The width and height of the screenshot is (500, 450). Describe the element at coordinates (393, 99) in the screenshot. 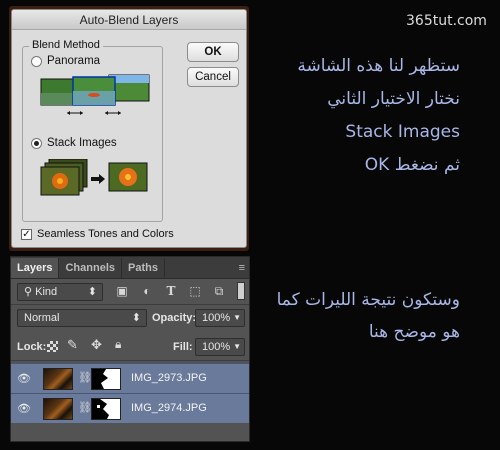

I see `instruction-line-2: نختار الاختيار الثاني` at that location.